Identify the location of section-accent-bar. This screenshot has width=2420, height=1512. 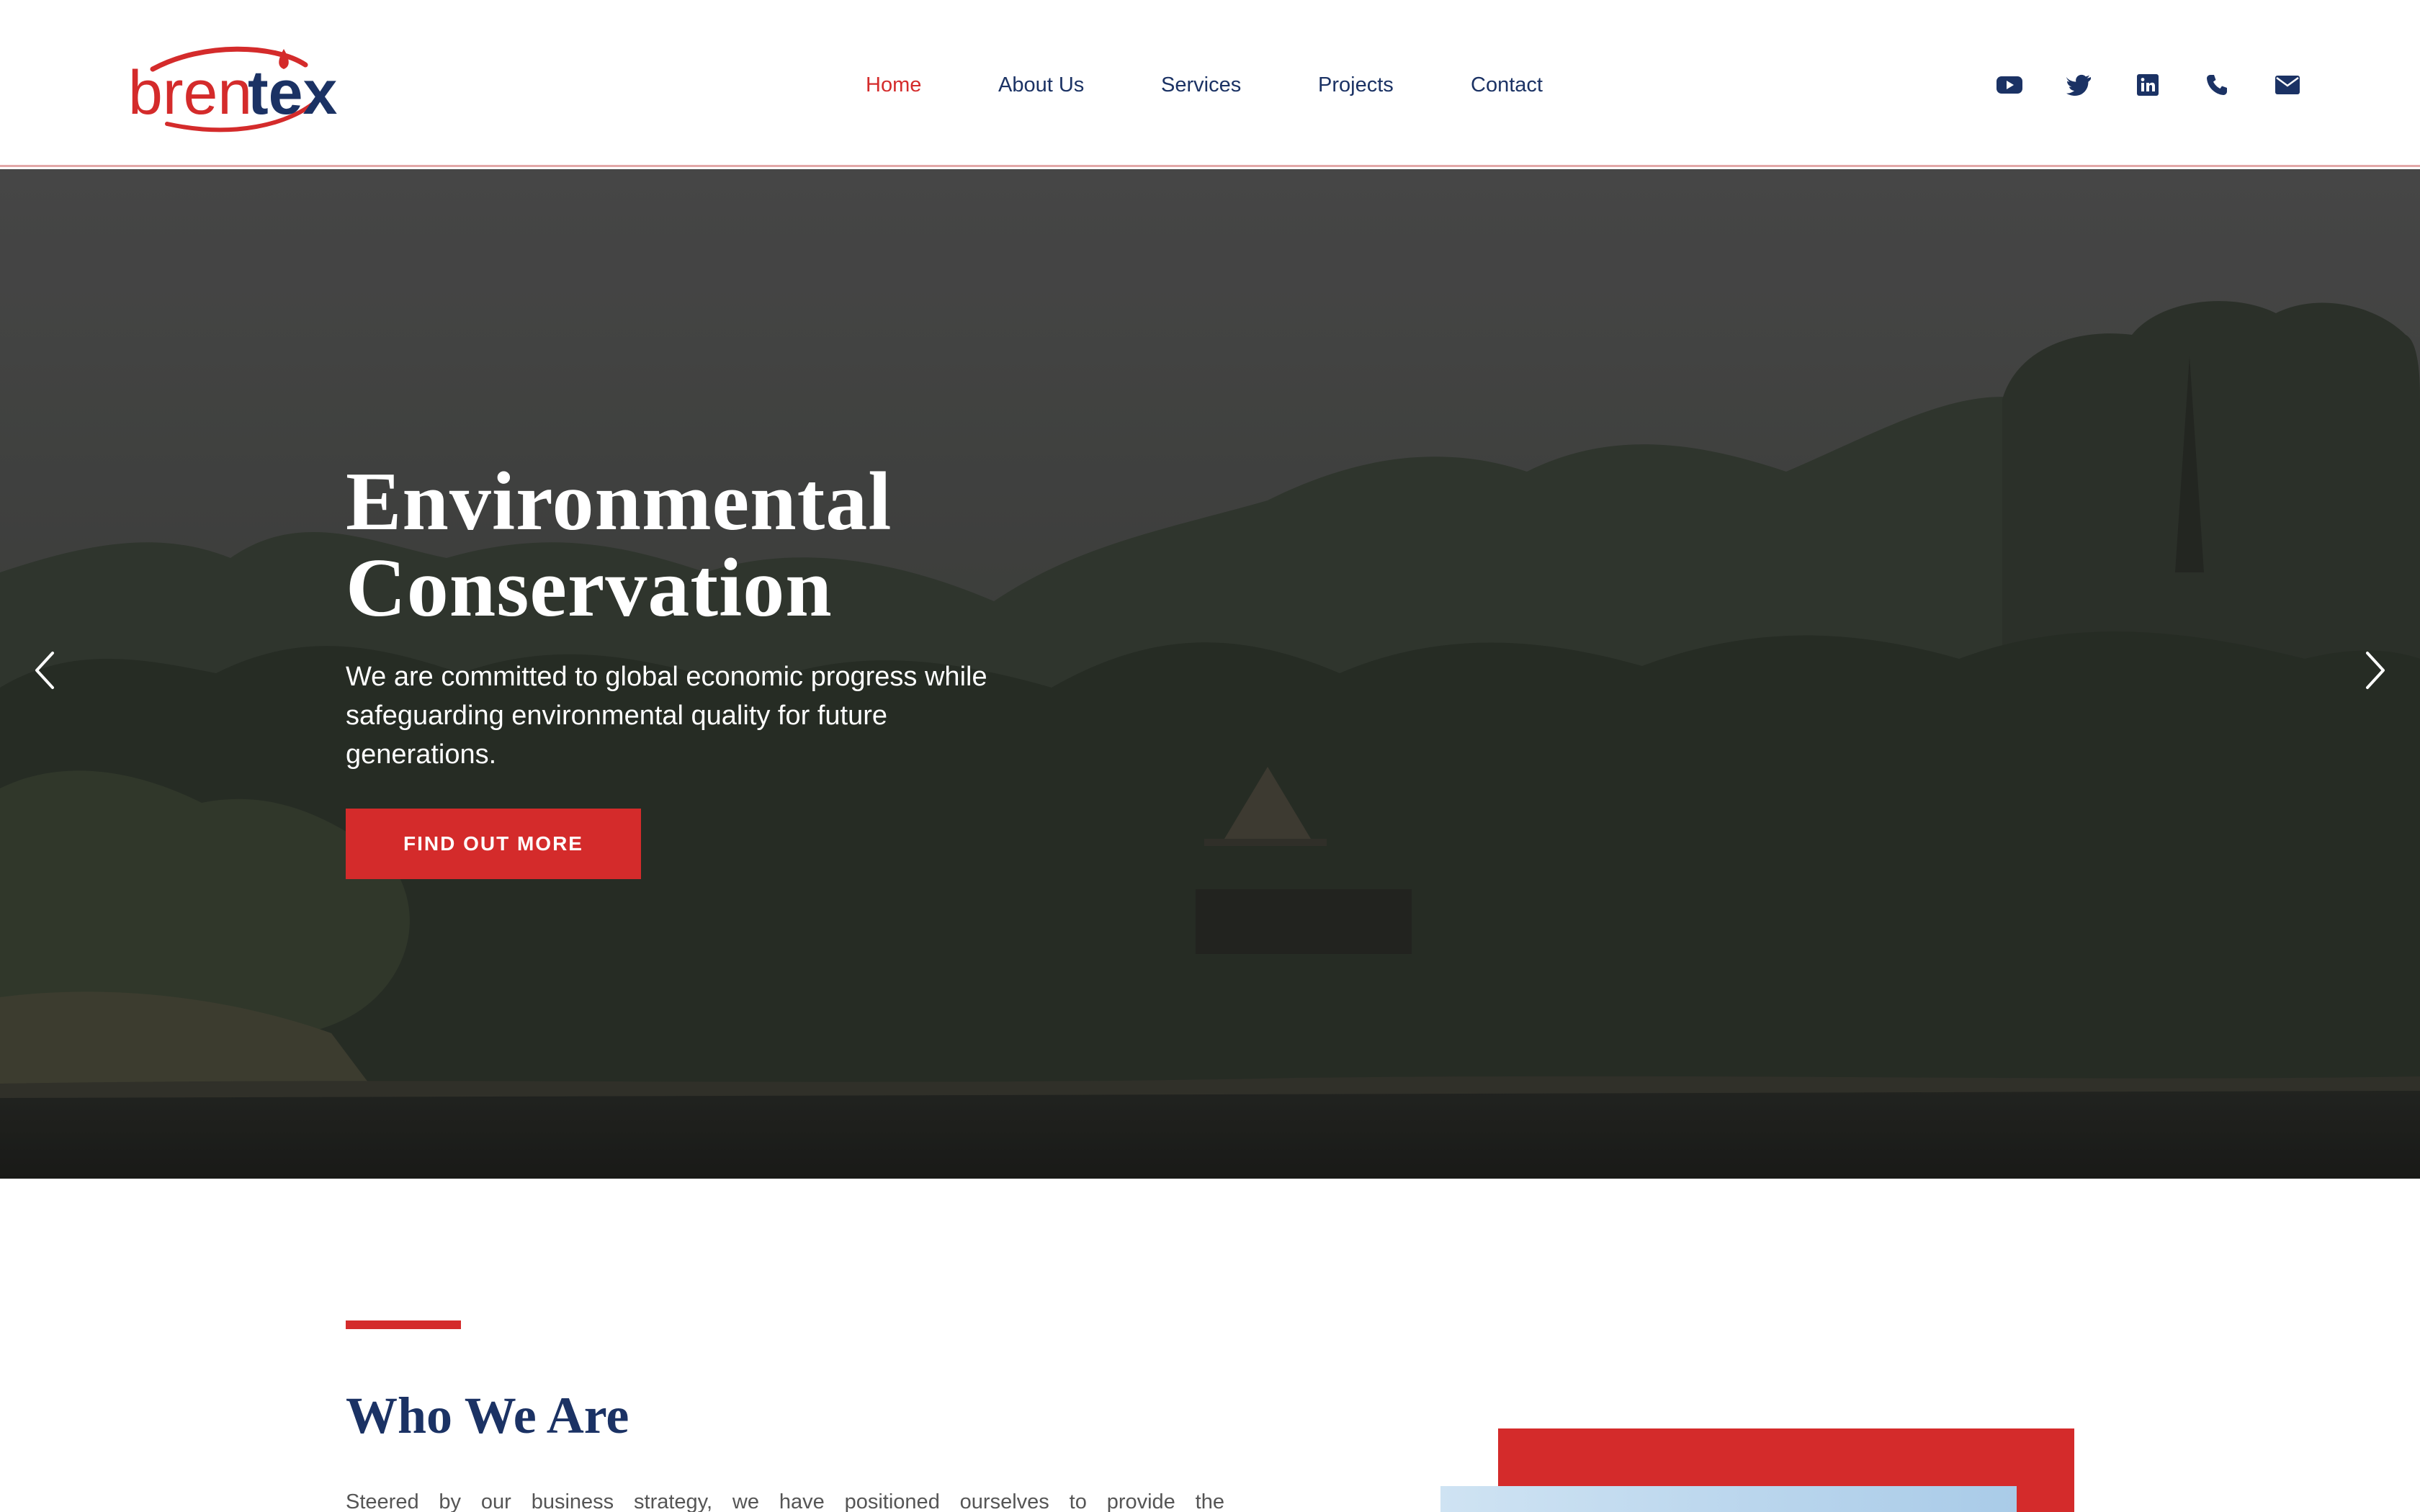
(403, 1324).